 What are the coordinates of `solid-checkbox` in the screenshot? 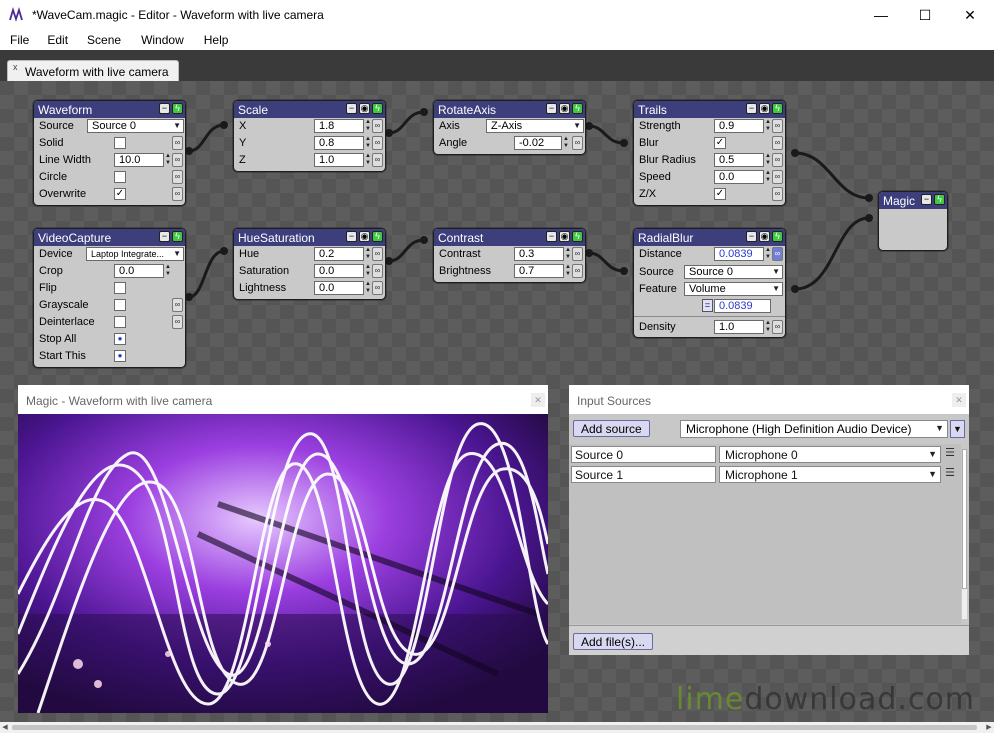 It's located at (120, 143).